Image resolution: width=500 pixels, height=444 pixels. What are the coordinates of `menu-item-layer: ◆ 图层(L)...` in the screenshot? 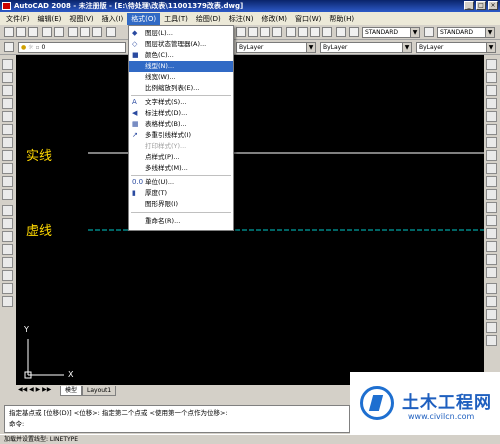 It's located at (181, 33).